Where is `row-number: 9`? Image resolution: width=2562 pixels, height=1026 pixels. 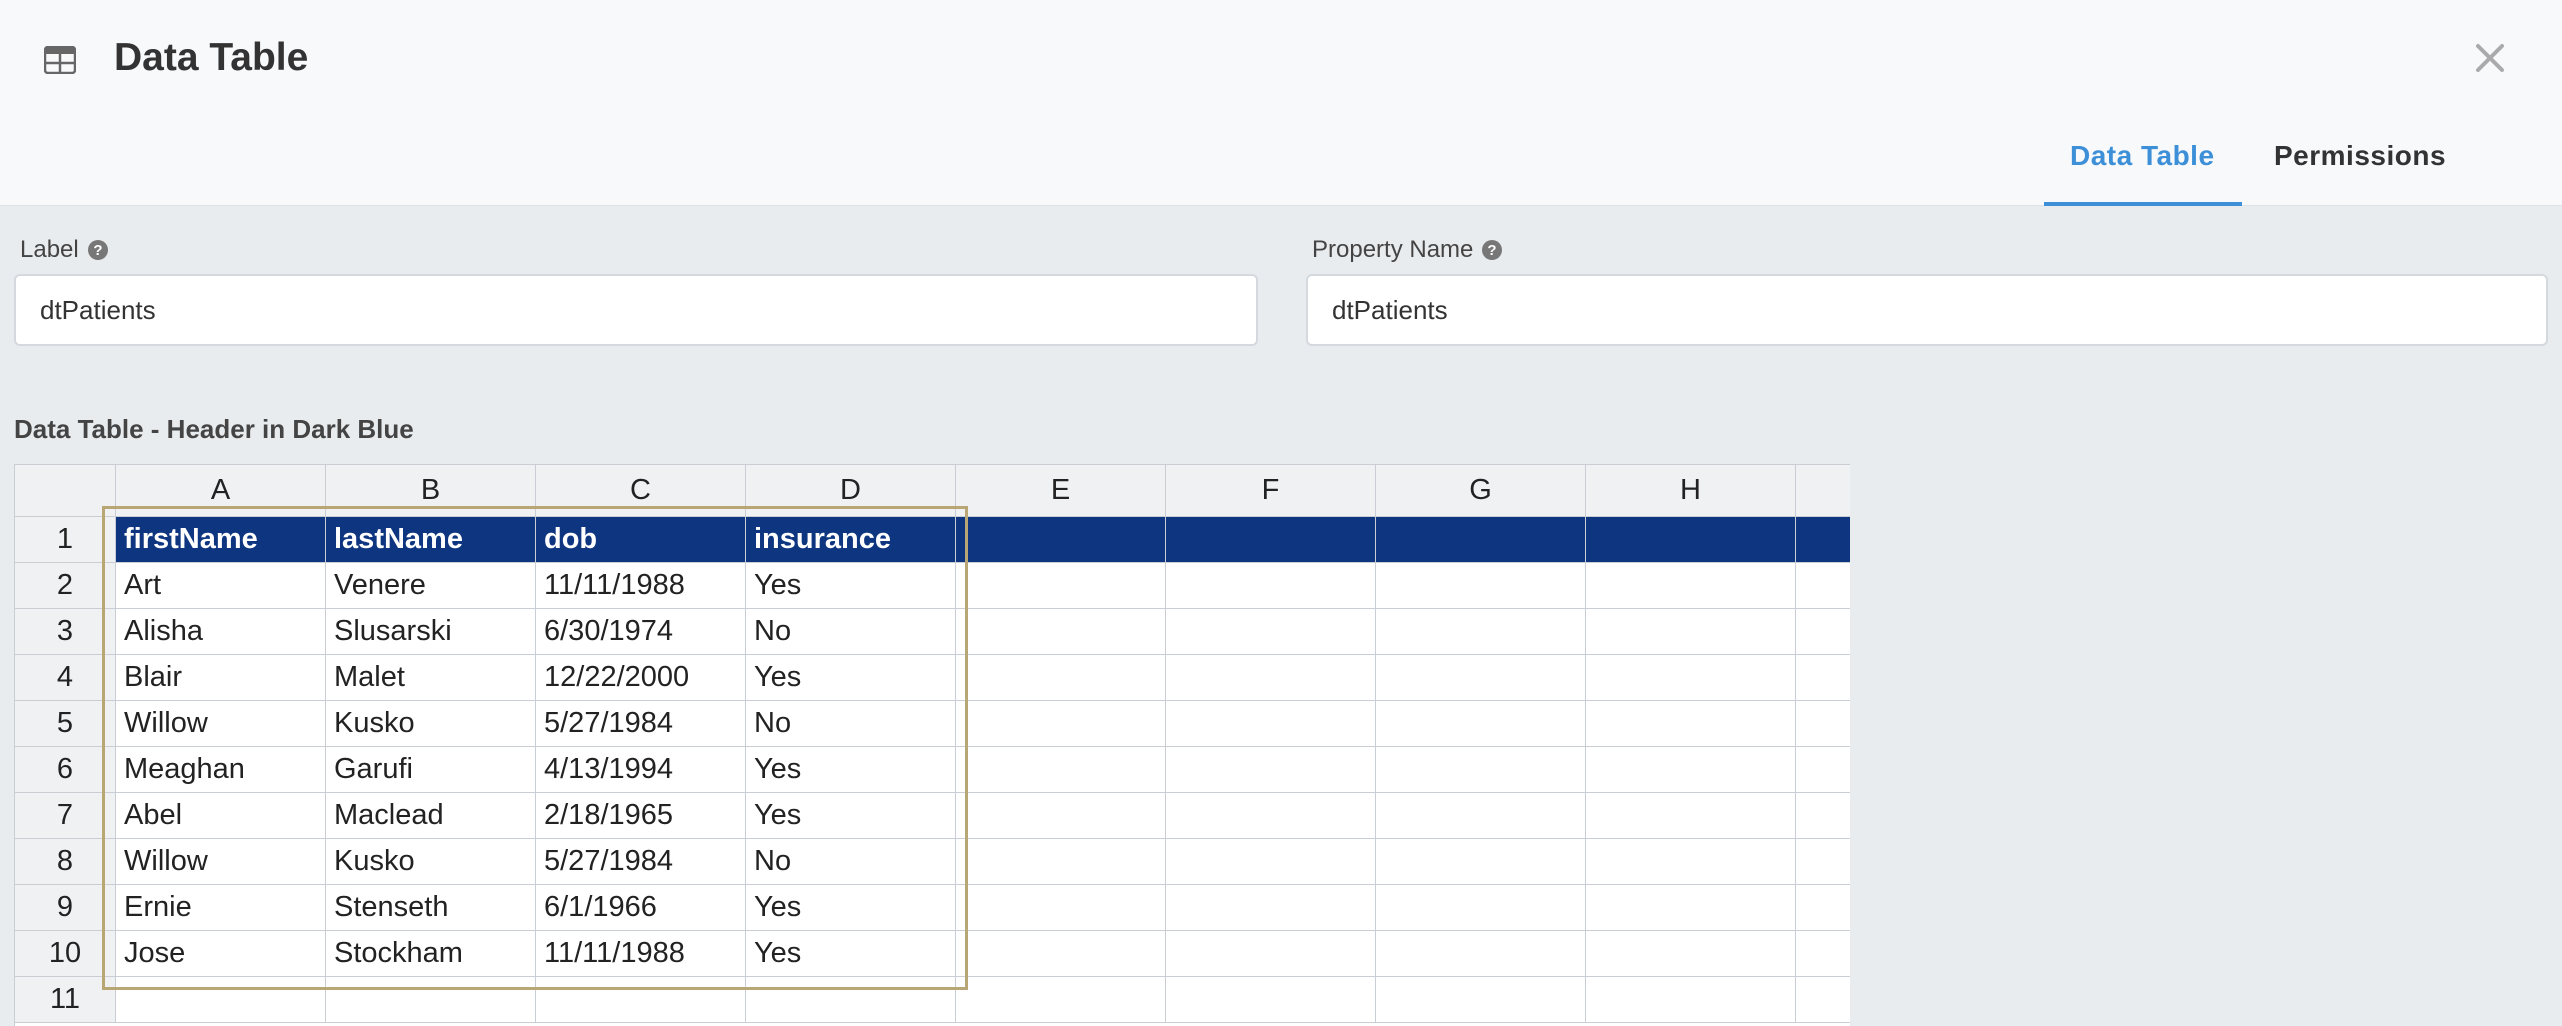
row-number: 9 is located at coordinates (65, 908).